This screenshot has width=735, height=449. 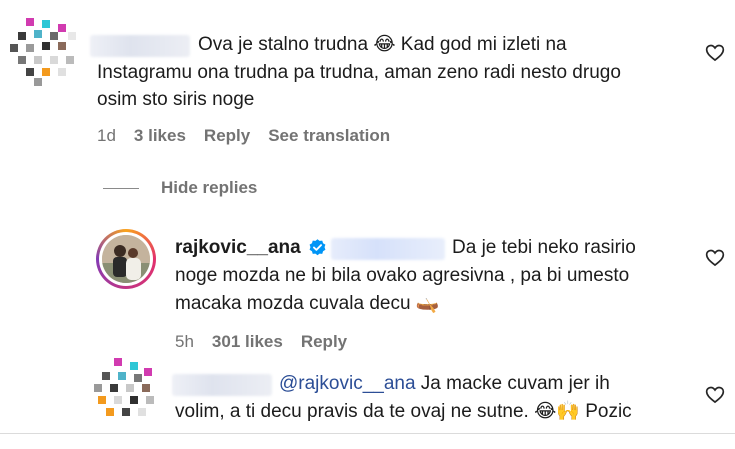 I want to click on timestamp: 5h, so click(x=184, y=341).